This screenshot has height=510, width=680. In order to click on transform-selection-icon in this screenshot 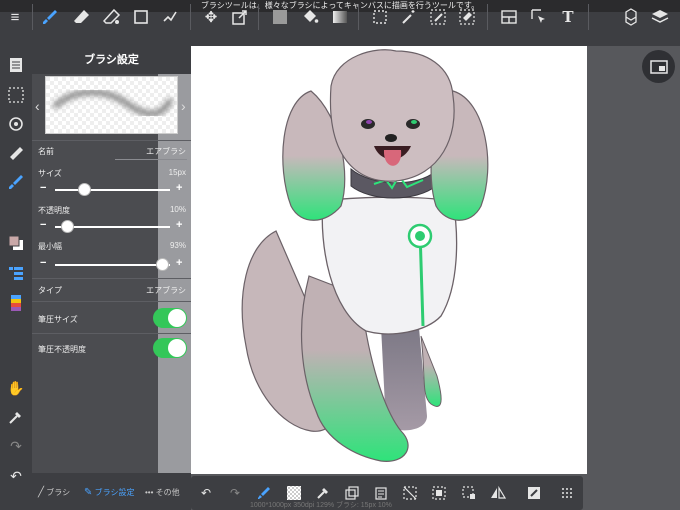, I will do `click(469, 493)`.